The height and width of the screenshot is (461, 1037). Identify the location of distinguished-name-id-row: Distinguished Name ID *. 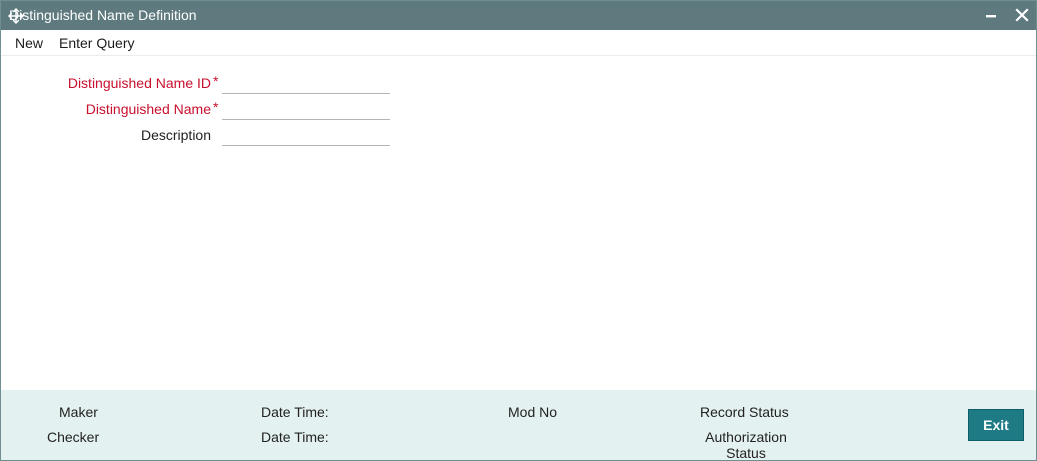
(211, 85).